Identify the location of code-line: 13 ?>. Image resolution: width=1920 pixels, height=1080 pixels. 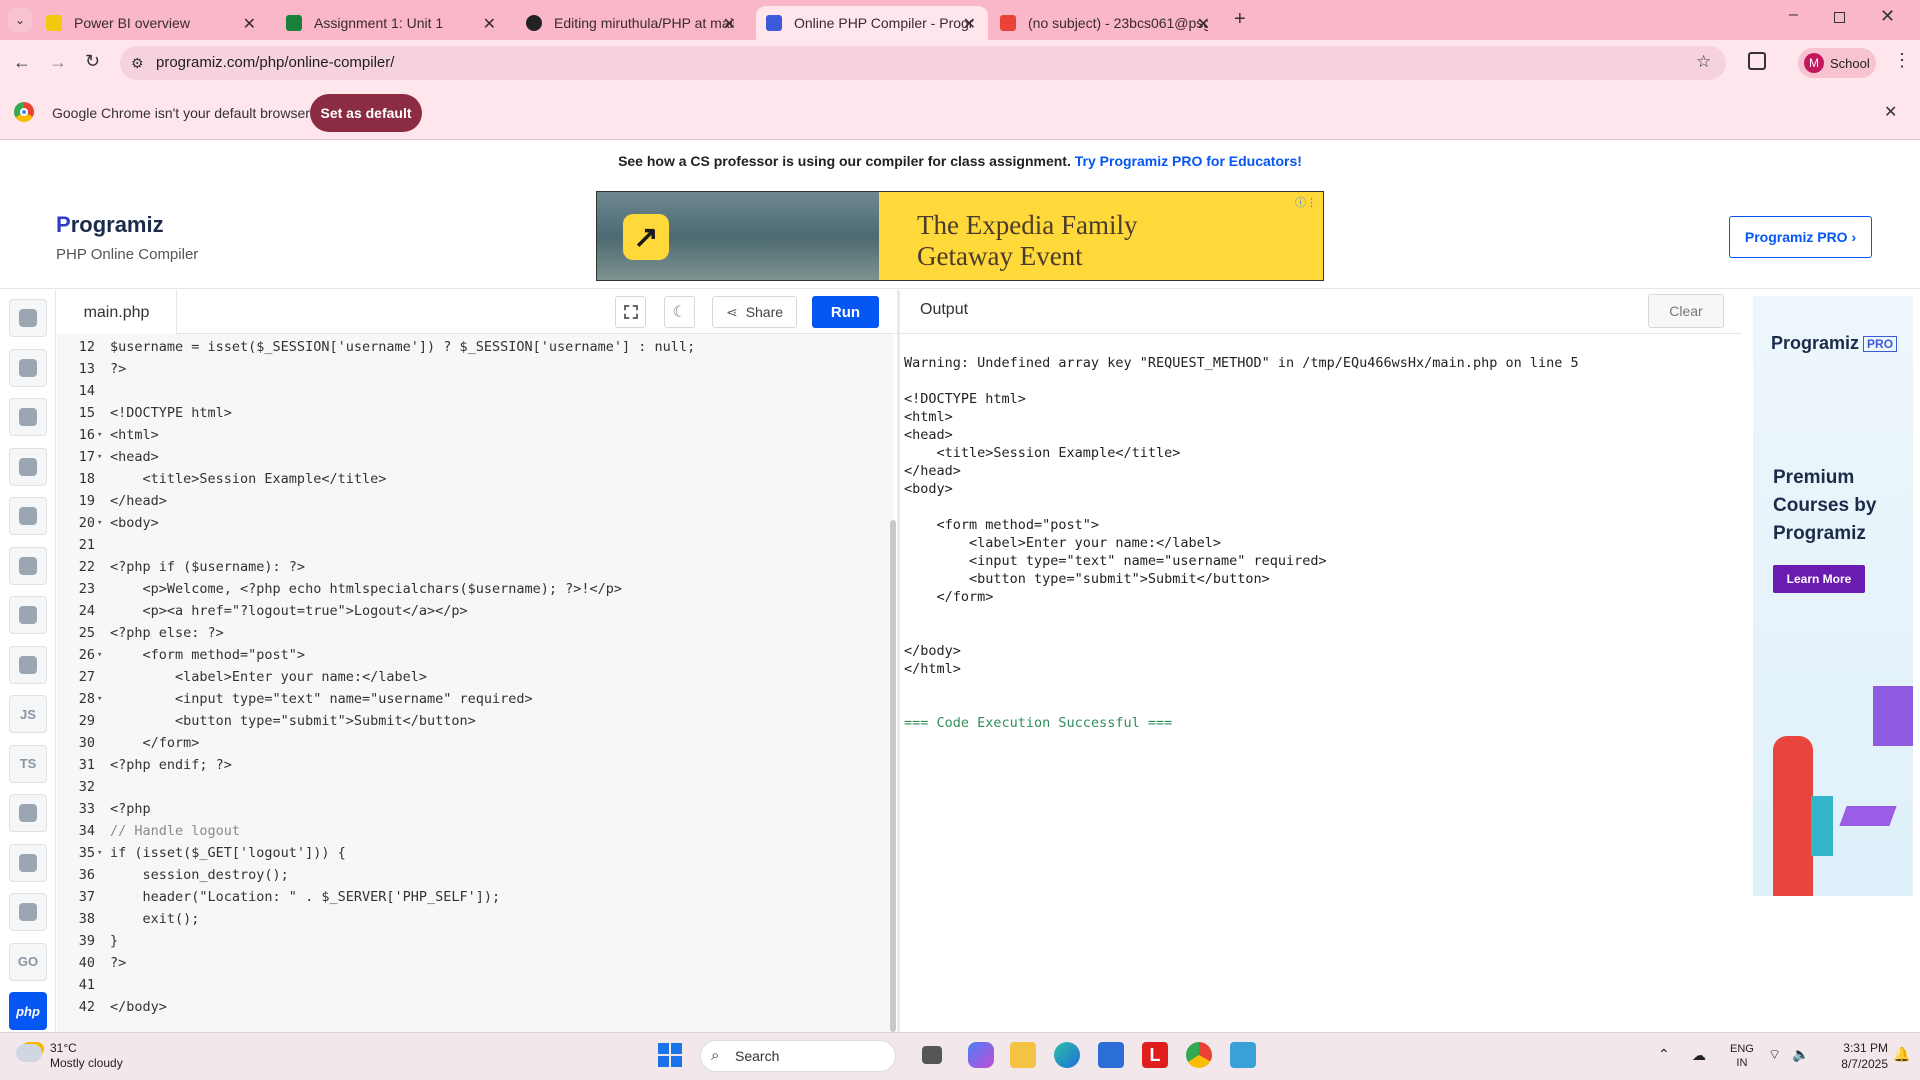
(472, 369).